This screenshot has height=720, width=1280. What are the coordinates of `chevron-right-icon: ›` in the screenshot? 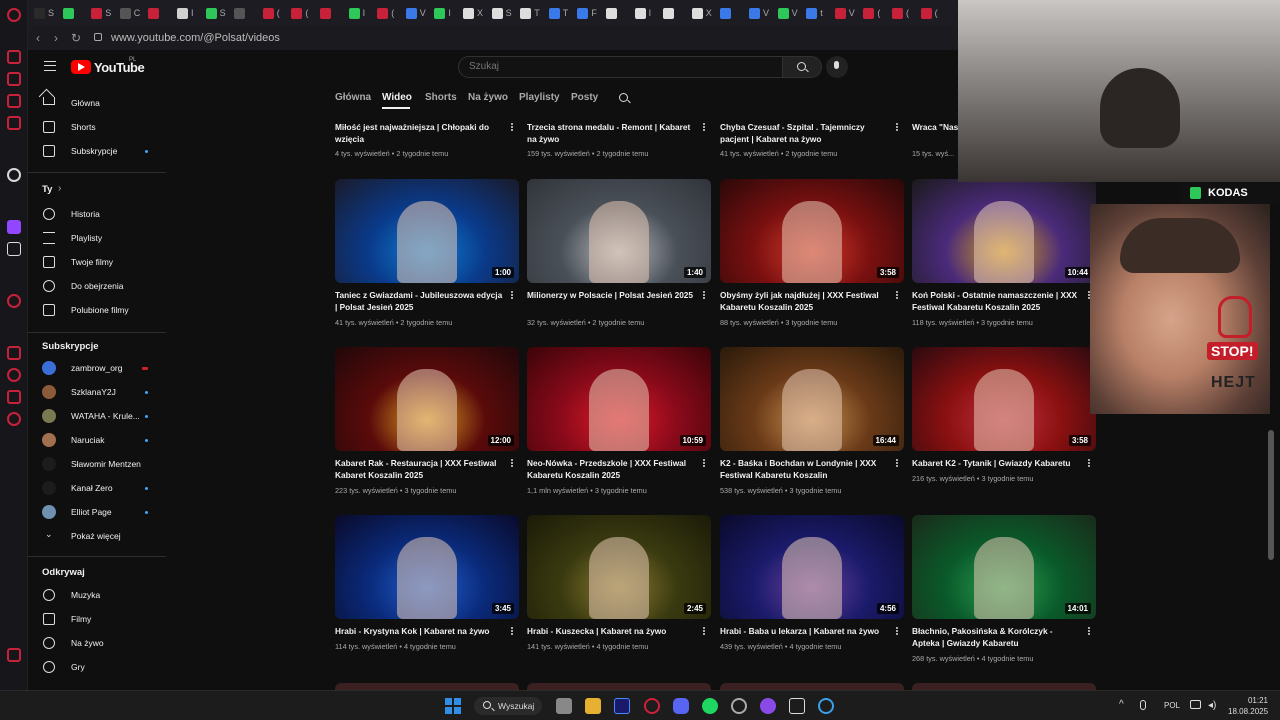 It's located at (59, 188).